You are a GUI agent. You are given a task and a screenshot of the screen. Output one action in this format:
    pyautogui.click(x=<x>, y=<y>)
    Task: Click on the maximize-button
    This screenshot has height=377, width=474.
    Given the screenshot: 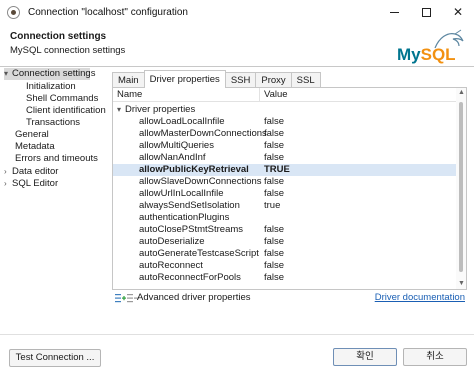 What is the action you would take?
    pyautogui.click(x=426, y=12)
    